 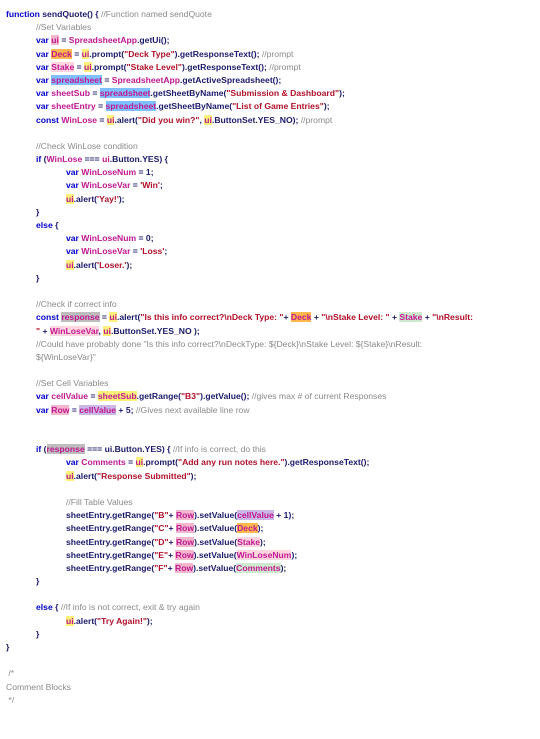 I want to click on code-line: */, so click(x=271, y=700).